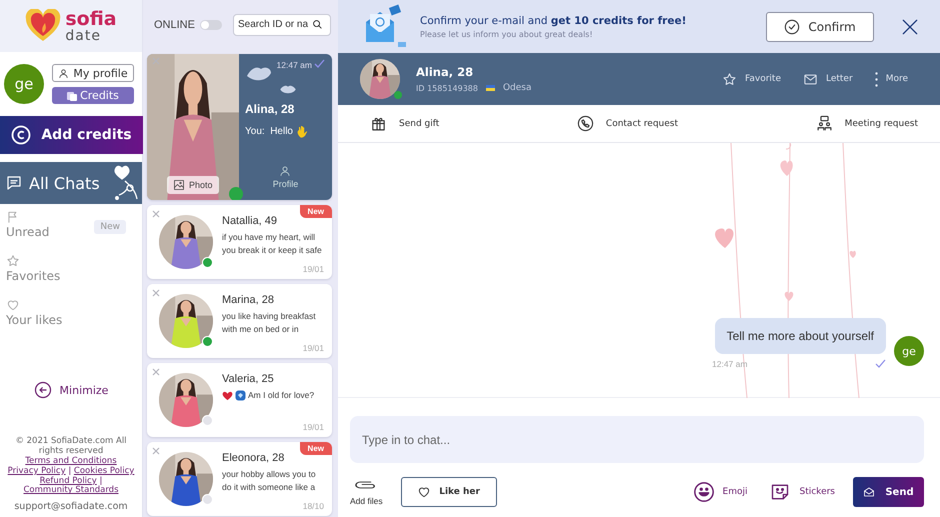 The height and width of the screenshot is (517, 940). I want to click on chat-card: Photo 12:47 am Alina, 28 You: Hello Profile, so click(239, 127).